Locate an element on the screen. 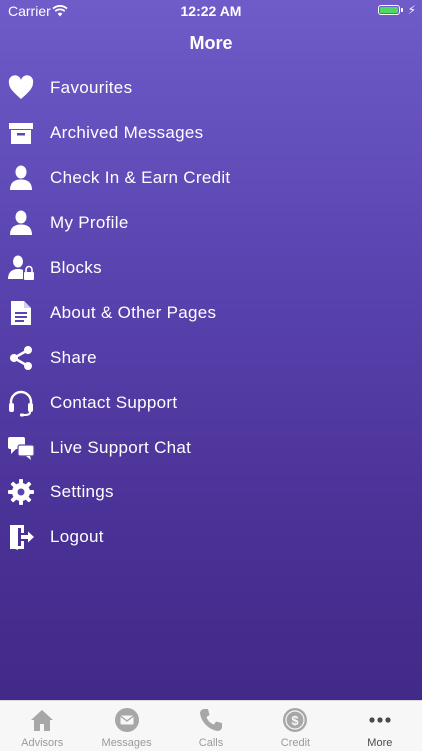 Image resolution: width=422 pixels, height=751 pixels. menu-item-label: Favourites is located at coordinates (91, 88).